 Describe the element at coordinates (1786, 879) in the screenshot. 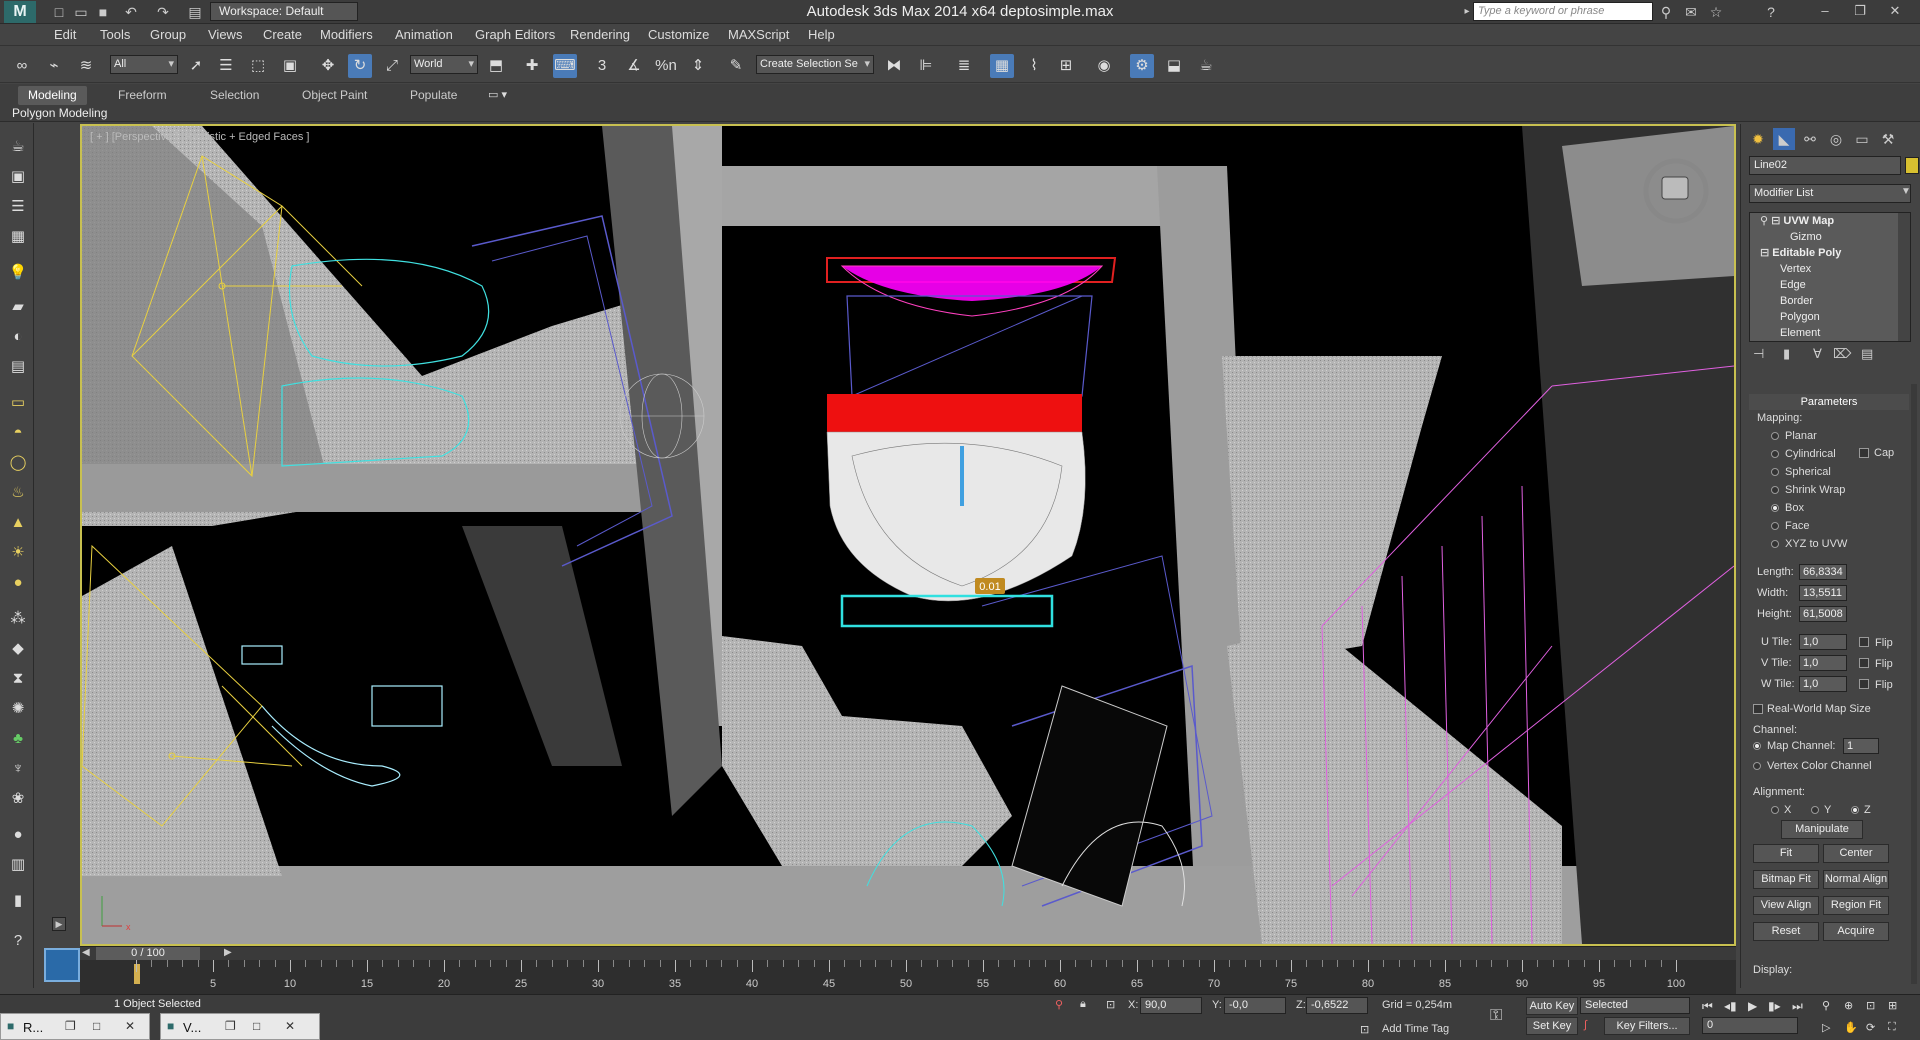

I see `bitmap-fit-button: Bitmap Fit` at that location.